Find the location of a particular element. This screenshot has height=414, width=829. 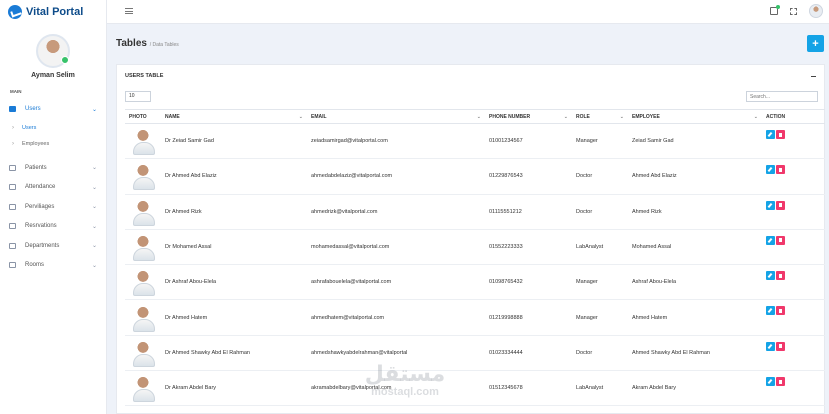

brand: Vital Portal is located at coordinates (53, 12).